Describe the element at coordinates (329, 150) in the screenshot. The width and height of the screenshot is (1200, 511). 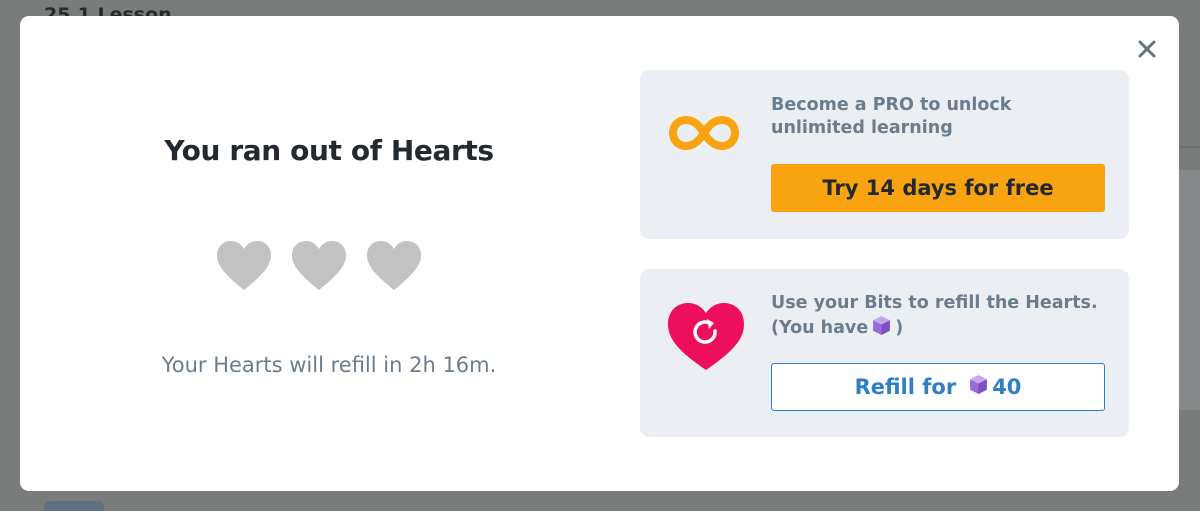
I see `modal-title: You ran out of Hearts` at that location.